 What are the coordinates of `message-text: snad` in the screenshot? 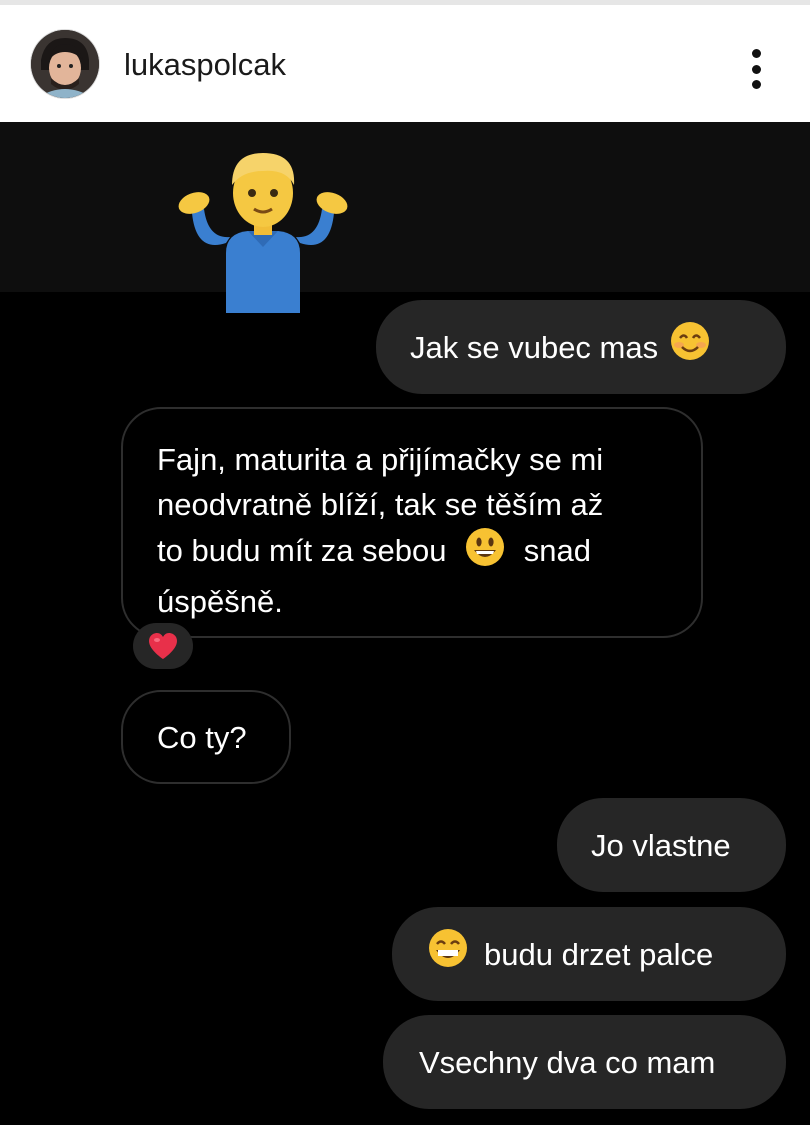 It's located at (557, 551).